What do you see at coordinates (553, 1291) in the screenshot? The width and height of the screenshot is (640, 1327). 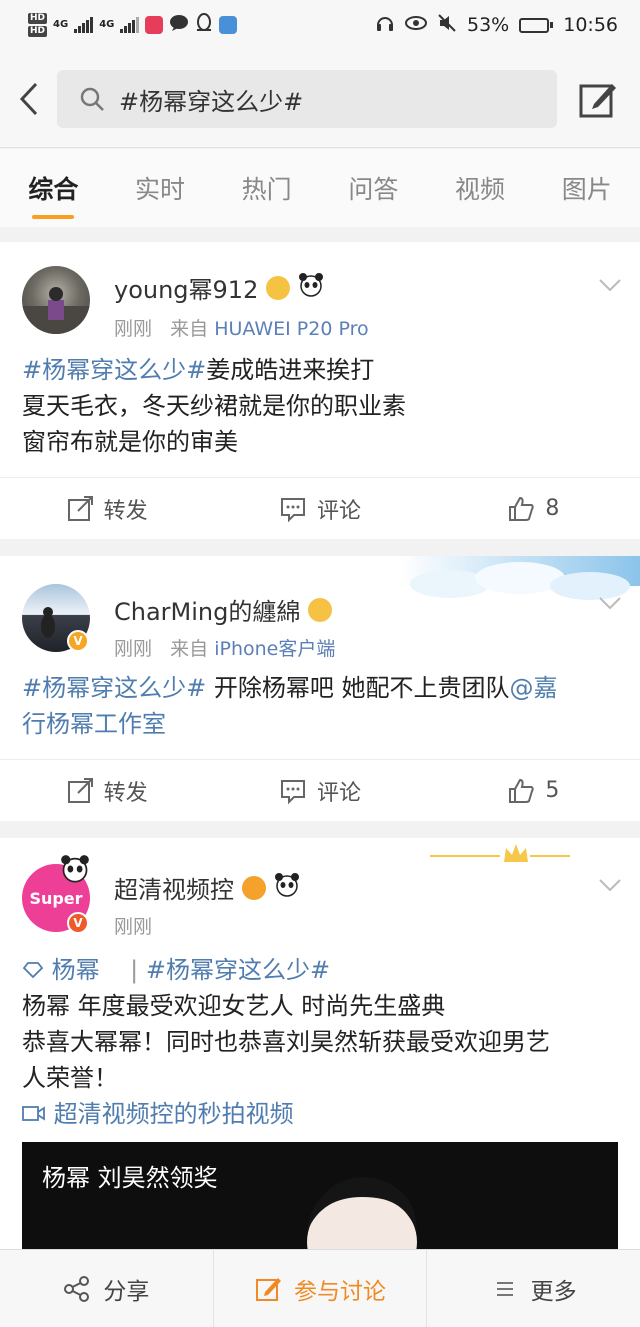 I see `more-label: 更多` at bounding box center [553, 1291].